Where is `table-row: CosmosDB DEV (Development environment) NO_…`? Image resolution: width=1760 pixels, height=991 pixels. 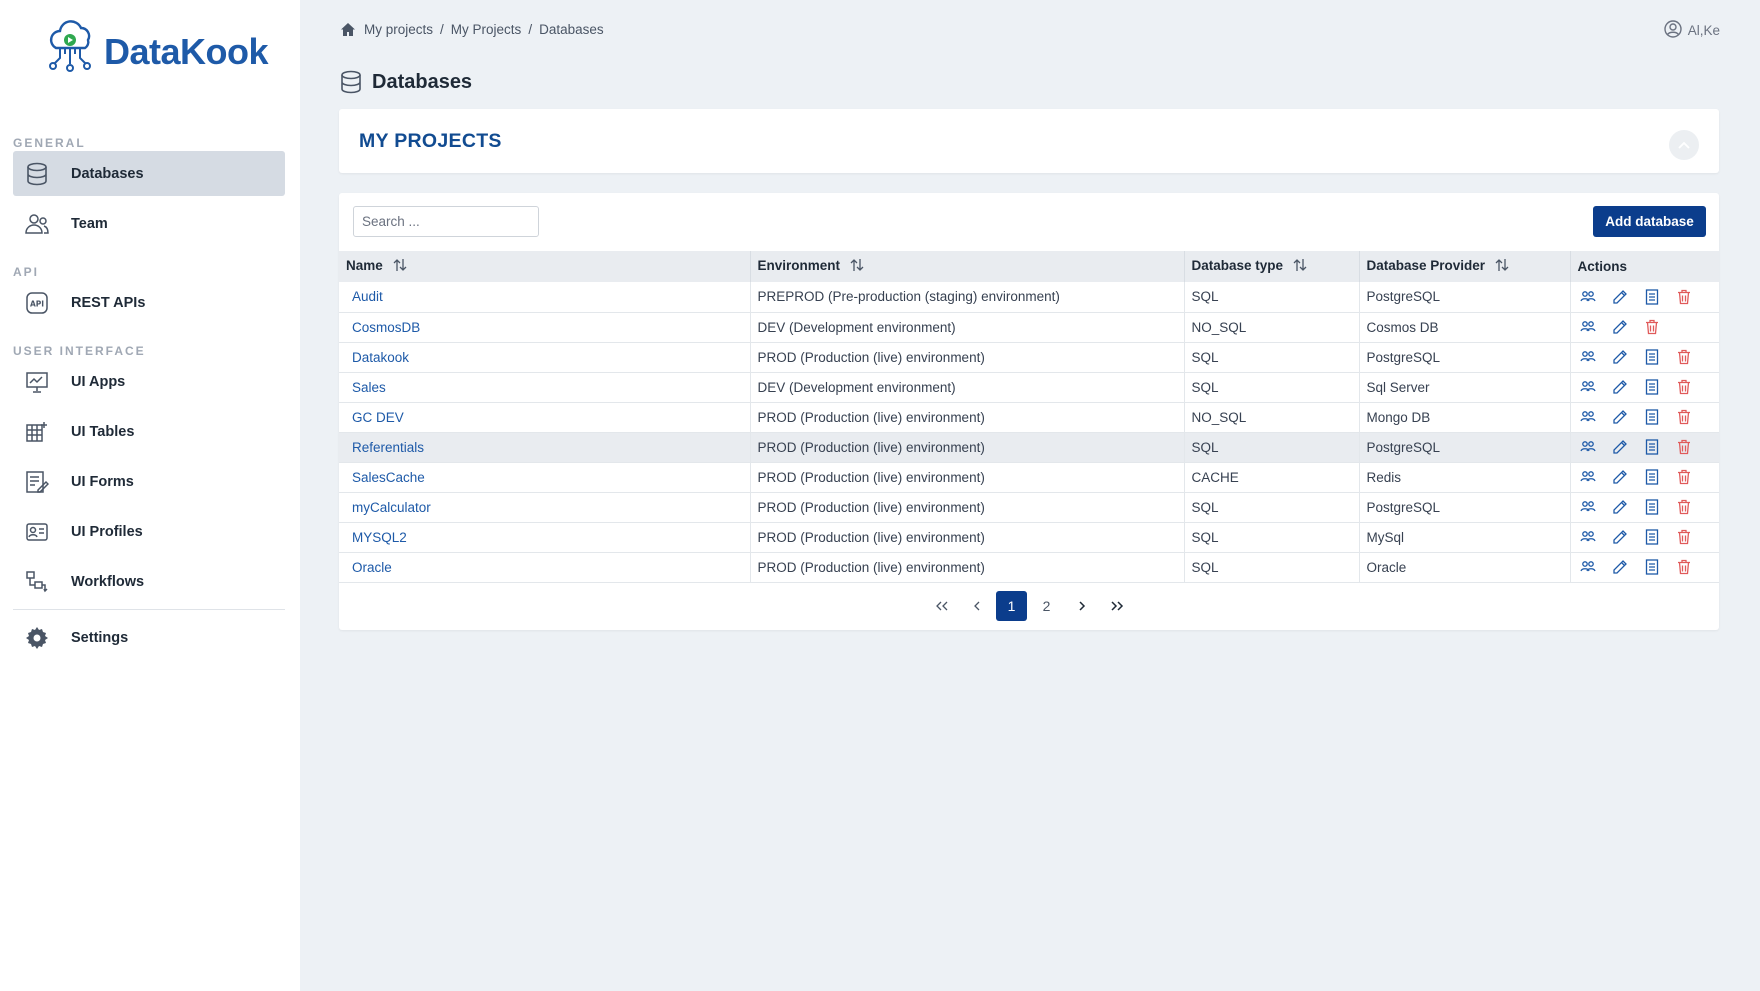 table-row: CosmosDB DEV (Development environment) NO_… is located at coordinates (1029, 327).